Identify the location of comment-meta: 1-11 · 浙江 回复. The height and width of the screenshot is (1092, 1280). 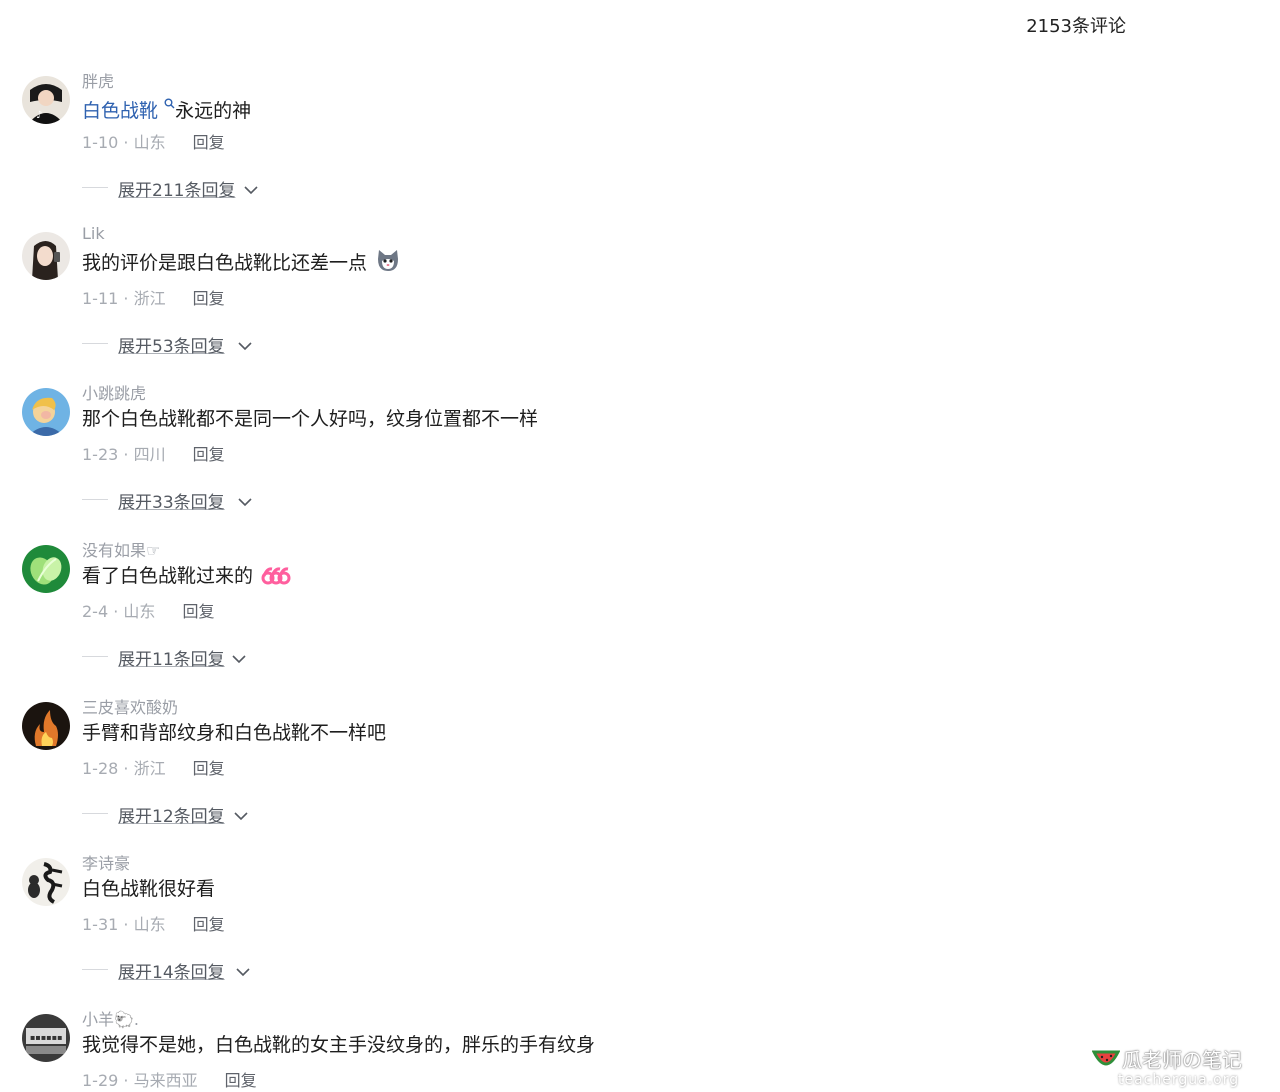
(153, 297).